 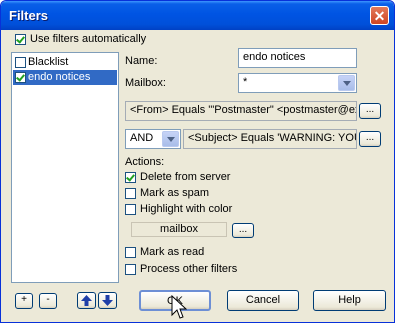 What do you see at coordinates (270, 139) in the screenshot?
I see `condition-field: <Subject> Equals 'WARNING: YOU` at bounding box center [270, 139].